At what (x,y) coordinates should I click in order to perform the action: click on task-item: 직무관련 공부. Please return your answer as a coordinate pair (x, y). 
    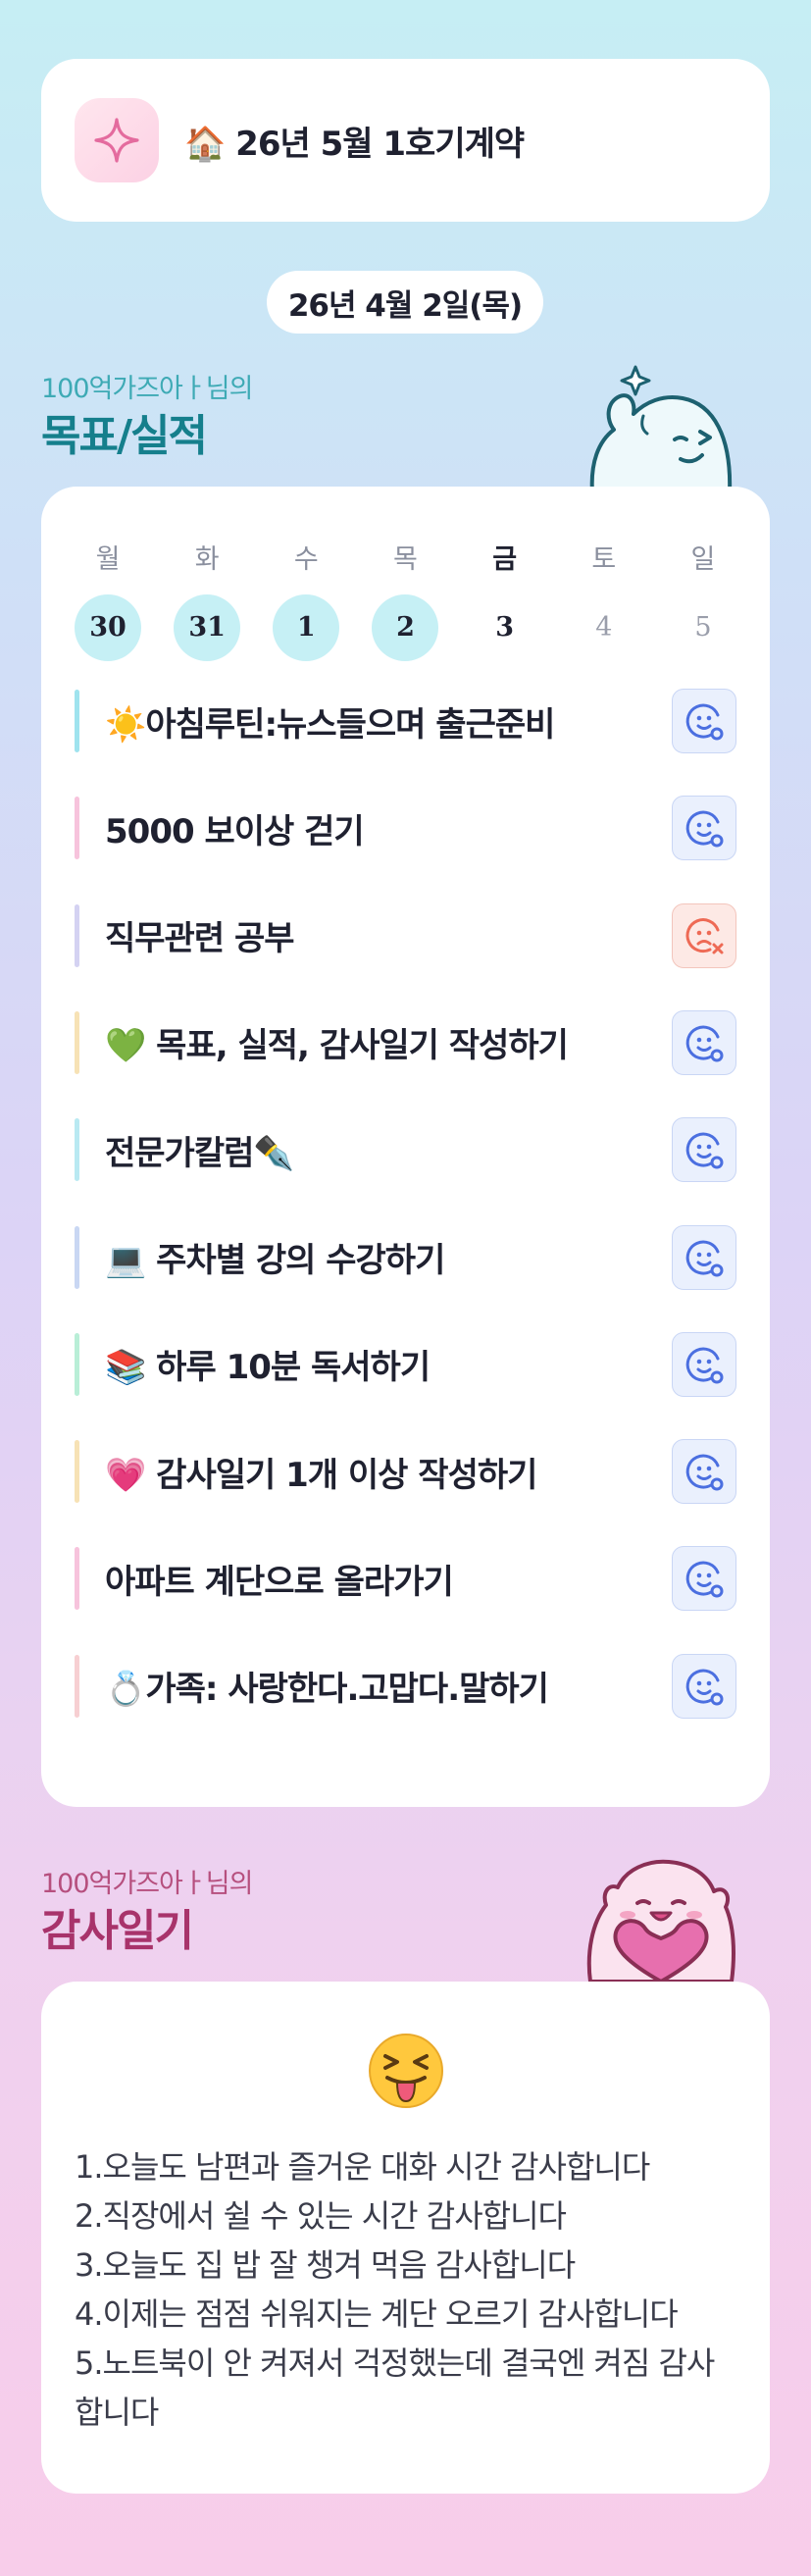
    Looking at the image, I should click on (405, 935).